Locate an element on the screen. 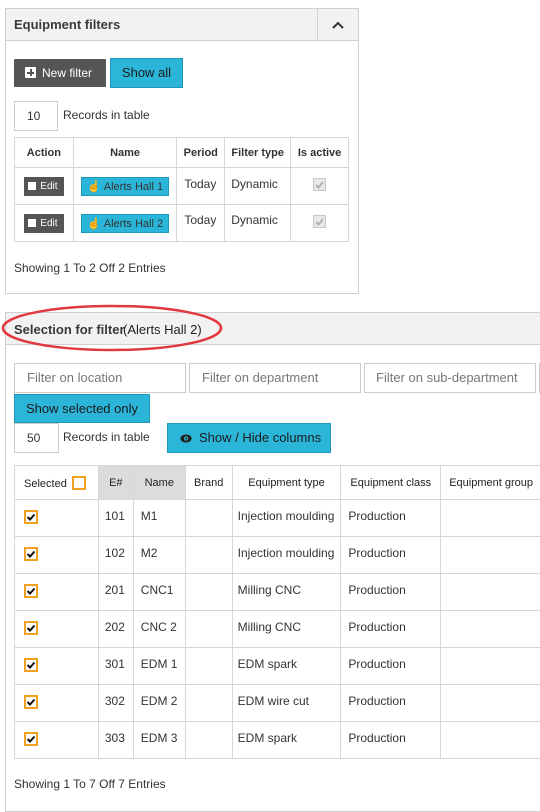 Image resolution: width=540 pixels, height=812 pixels. chevron-up-icon is located at coordinates (338, 25).